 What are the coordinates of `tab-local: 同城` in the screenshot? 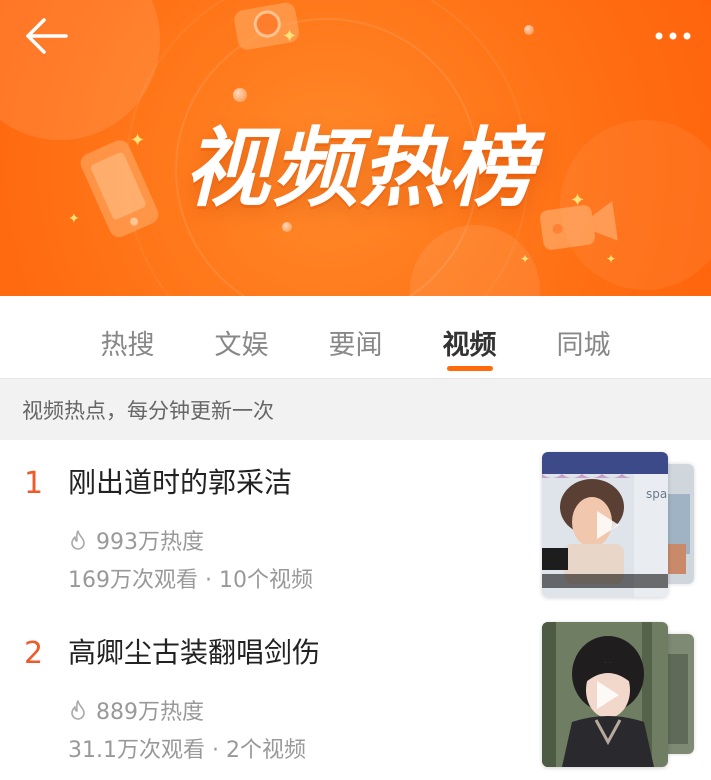 It's located at (584, 337).